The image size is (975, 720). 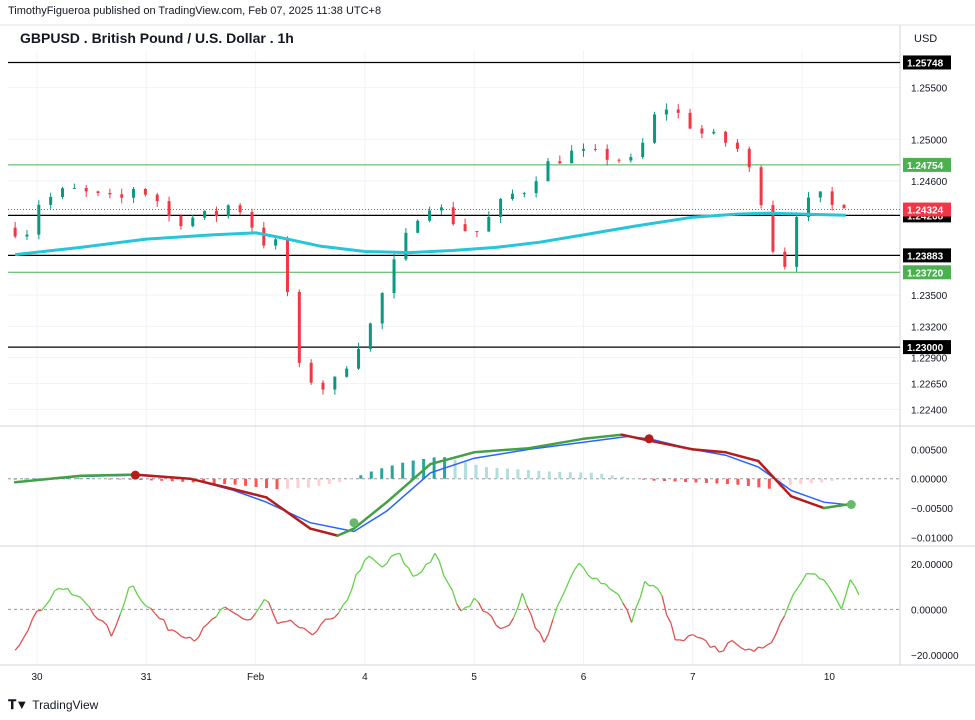 What do you see at coordinates (135, 475) in the screenshot?
I see `cross-marker-bearish` at bounding box center [135, 475].